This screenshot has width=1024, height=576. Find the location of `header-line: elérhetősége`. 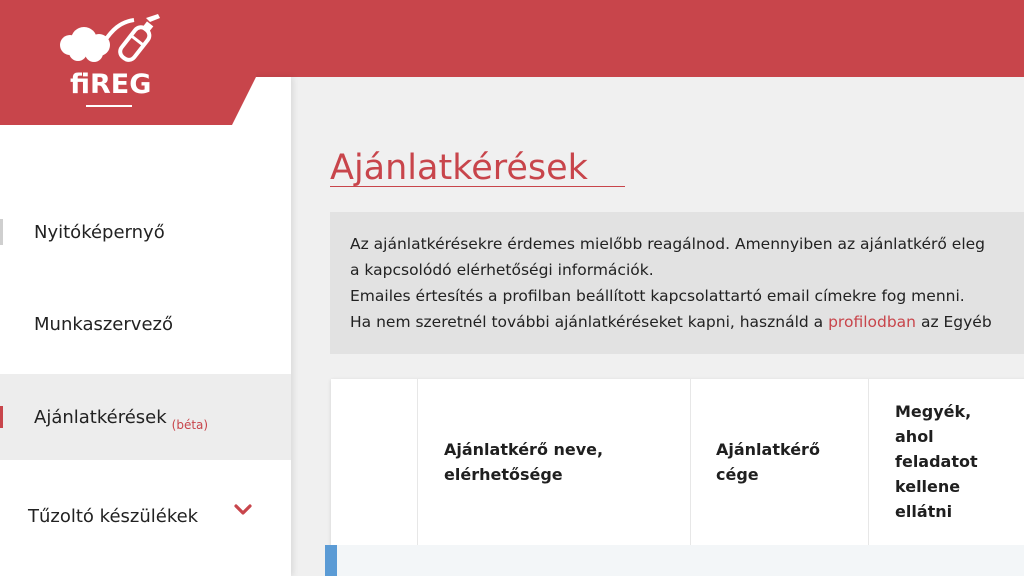

header-line: elérhetősége is located at coordinates (503, 474).